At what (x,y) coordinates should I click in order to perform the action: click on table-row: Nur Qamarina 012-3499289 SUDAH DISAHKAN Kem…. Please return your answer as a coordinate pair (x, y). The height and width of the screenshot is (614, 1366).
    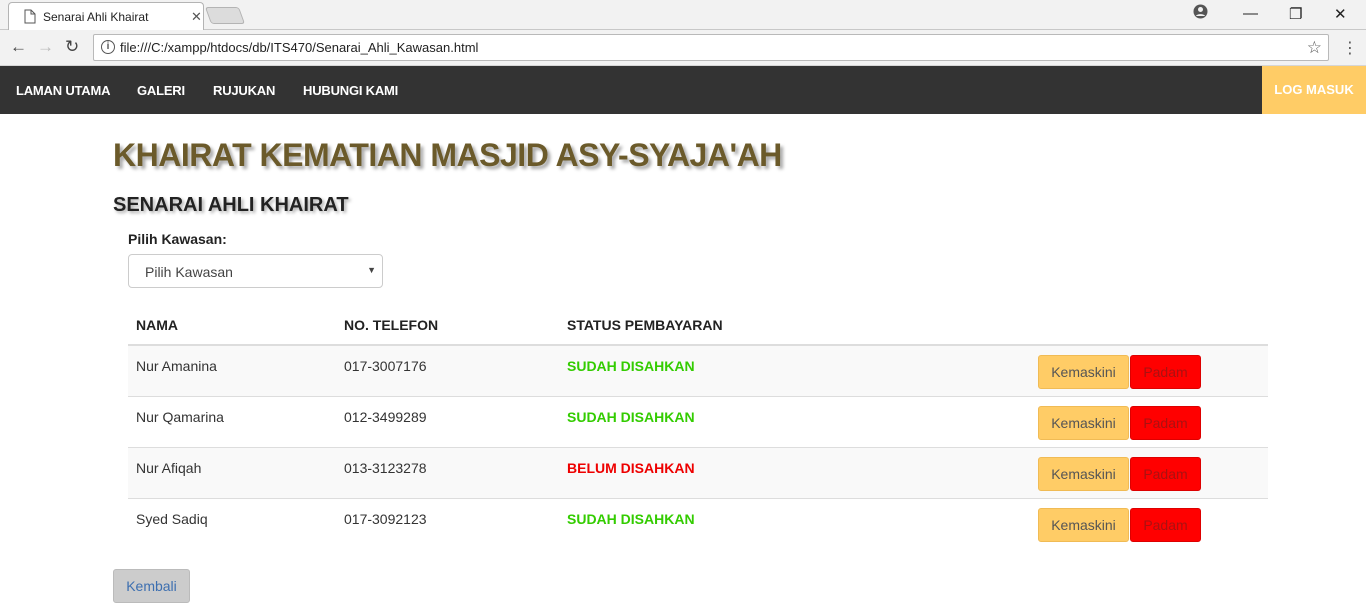
    Looking at the image, I should click on (698, 421).